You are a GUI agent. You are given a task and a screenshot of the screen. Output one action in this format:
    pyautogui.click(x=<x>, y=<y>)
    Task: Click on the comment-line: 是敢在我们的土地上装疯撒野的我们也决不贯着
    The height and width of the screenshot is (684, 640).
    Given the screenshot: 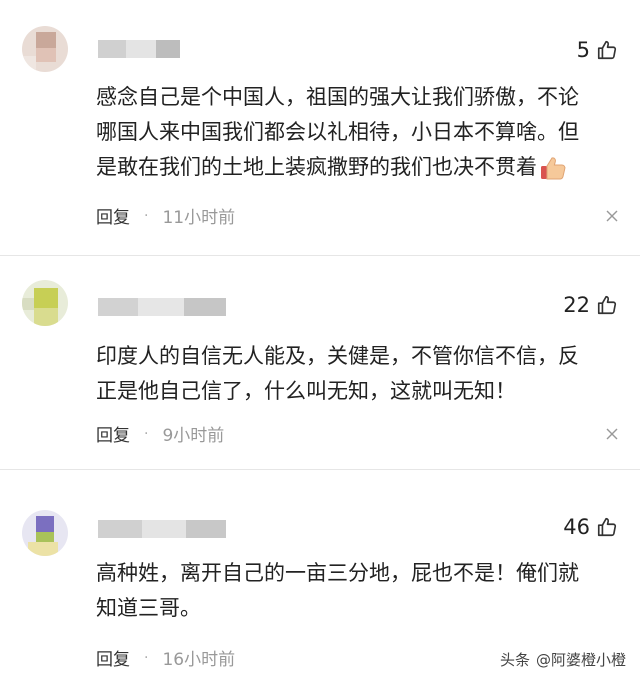 What is the action you would take?
    pyautogui.click(x=316, y=167)
    